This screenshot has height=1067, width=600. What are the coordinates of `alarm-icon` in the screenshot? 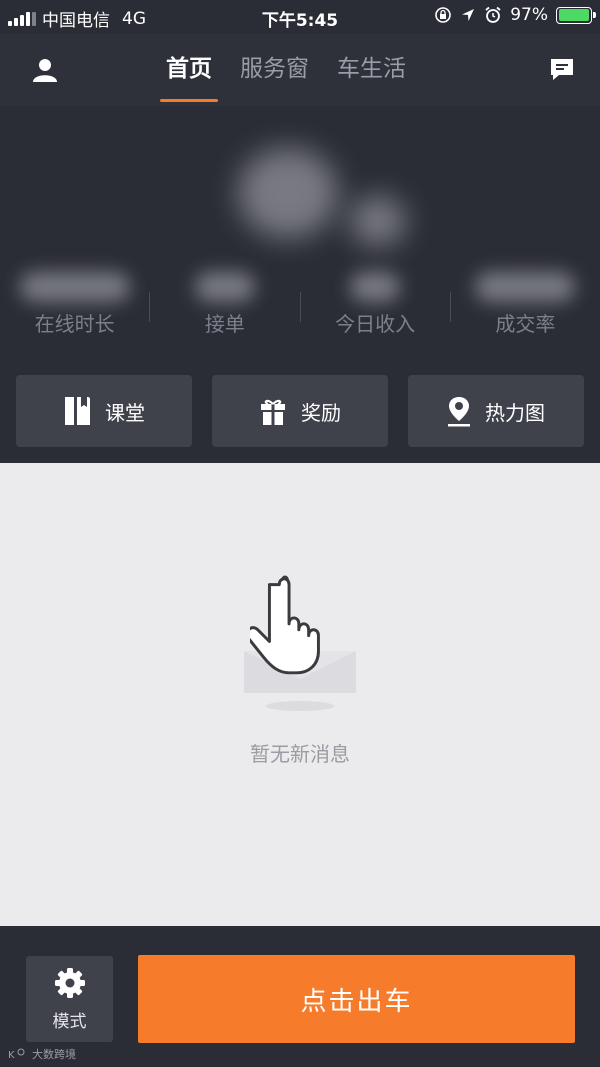 It's located at (493, 14).